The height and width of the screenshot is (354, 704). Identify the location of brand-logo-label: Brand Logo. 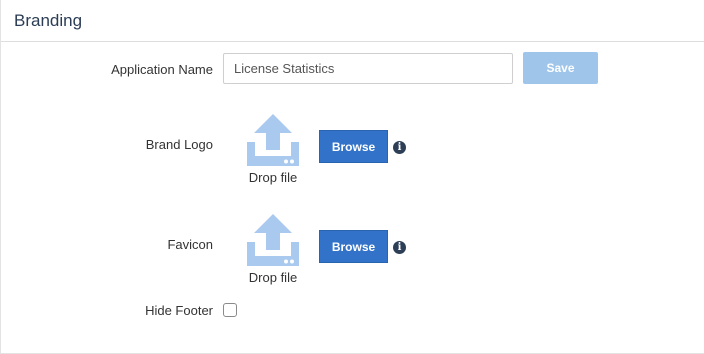
(179, 144).